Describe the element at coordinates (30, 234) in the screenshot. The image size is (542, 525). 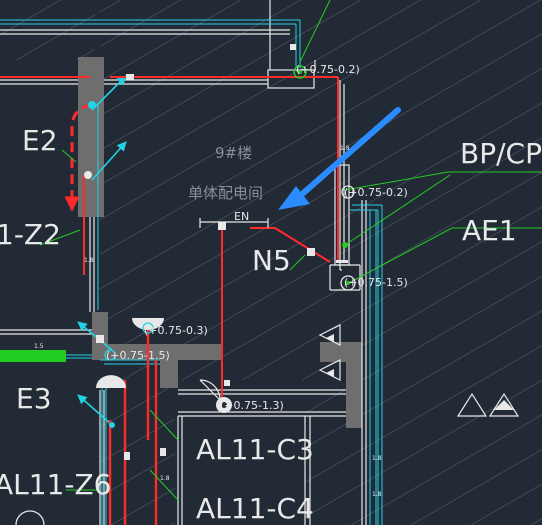
I see `label-1-z2: 1-Z2` at that location.